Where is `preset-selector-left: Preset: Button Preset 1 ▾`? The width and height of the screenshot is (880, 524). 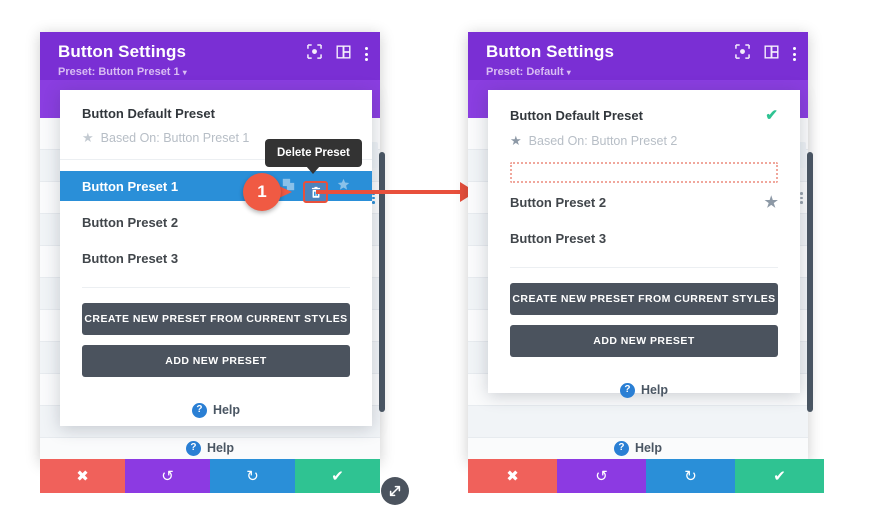 preset-selector-left: Preset: Button Preset 1 ▾ is located at coordinates (212, 72).